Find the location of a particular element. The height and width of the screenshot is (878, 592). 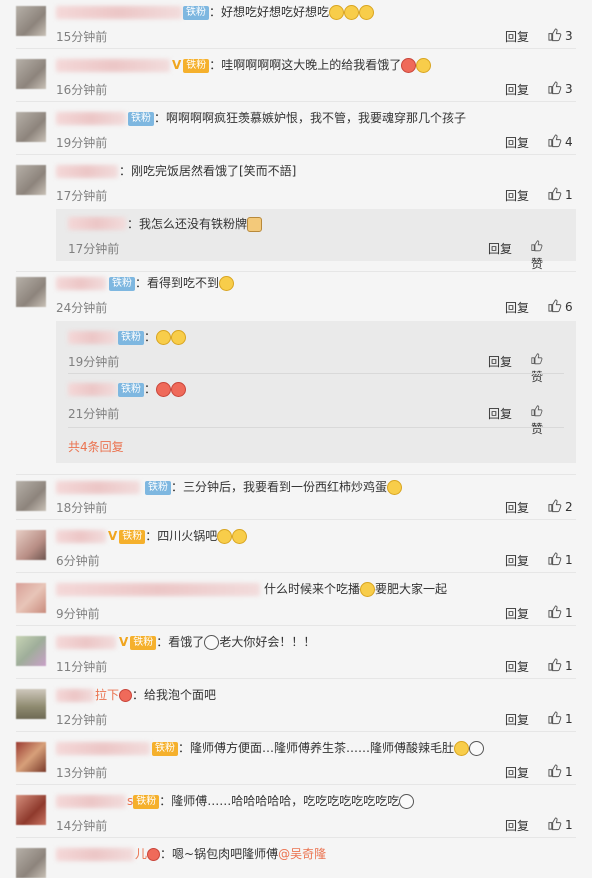

comment-text: 拉下 ：给我泡个面吧 is located at coordinates (155, 695).